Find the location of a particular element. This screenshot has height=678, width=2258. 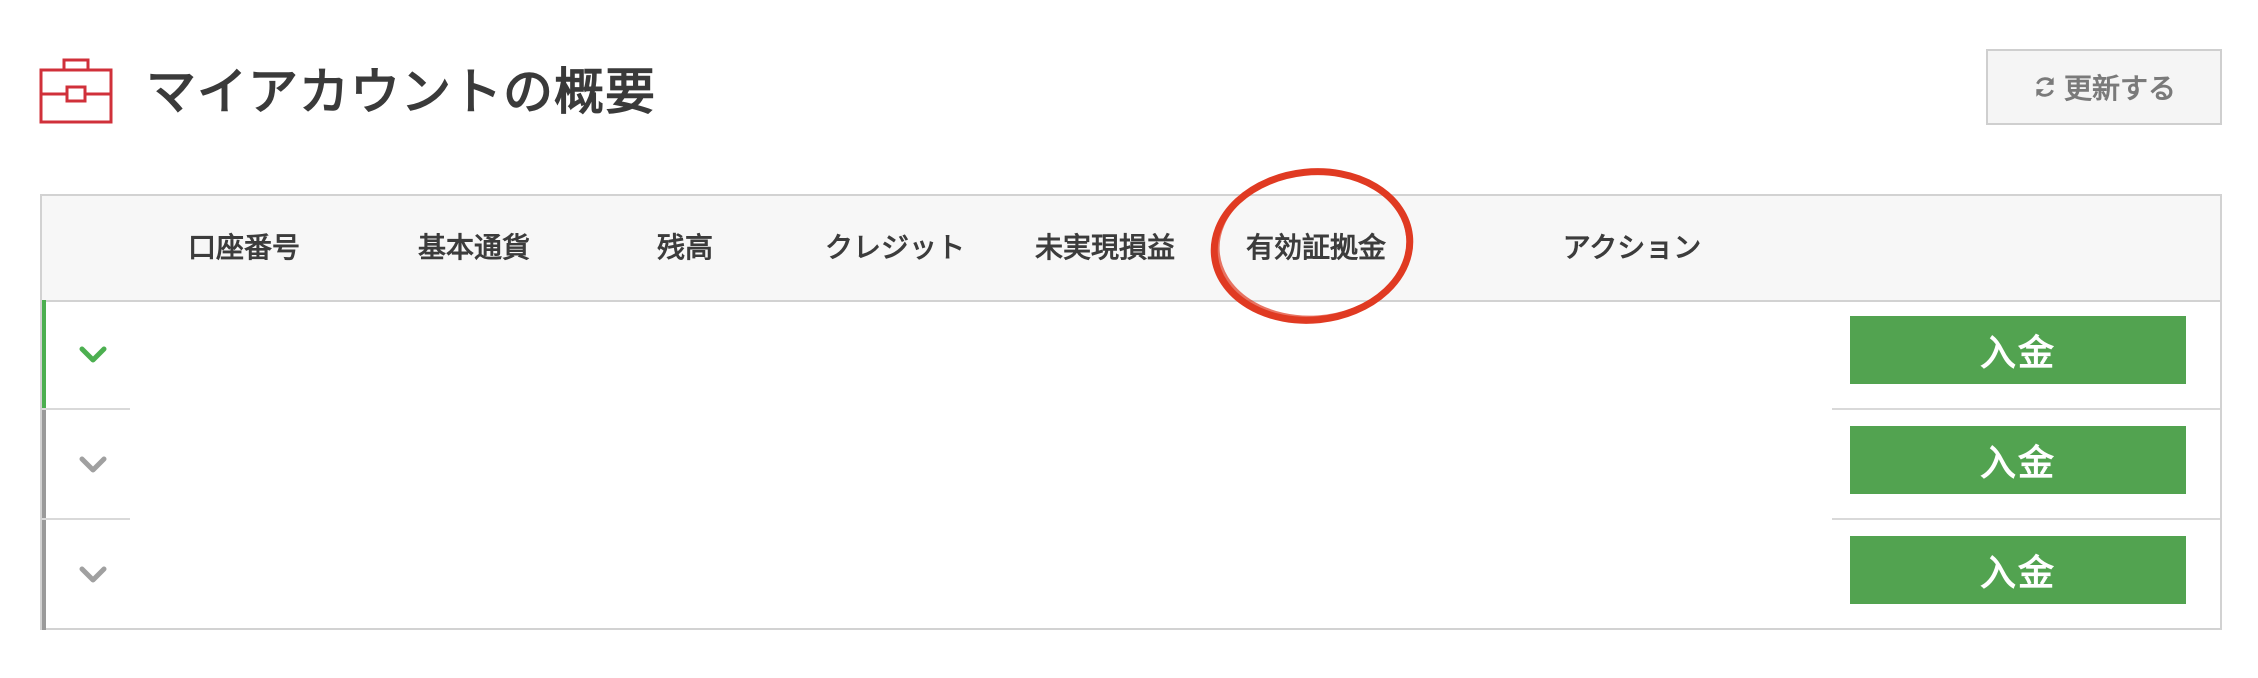

refresh-icon is located at coordinates (2045, 87).